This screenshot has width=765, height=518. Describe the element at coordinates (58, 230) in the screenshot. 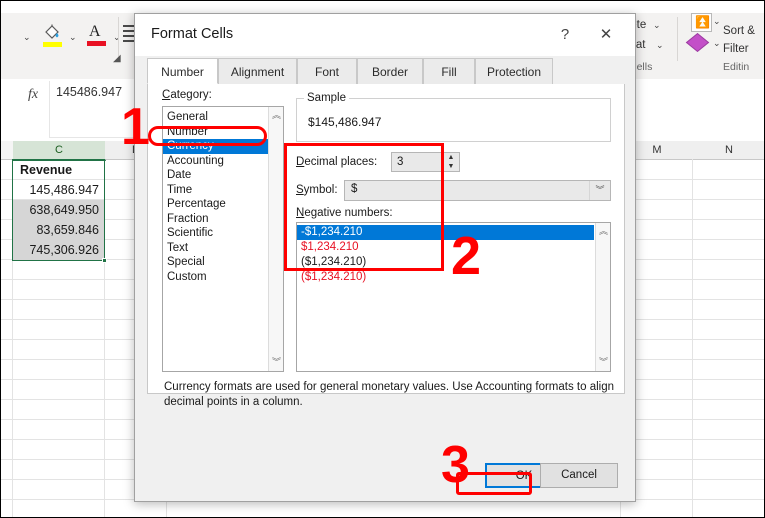

I see `table-cell: 83,659.846` at that location.